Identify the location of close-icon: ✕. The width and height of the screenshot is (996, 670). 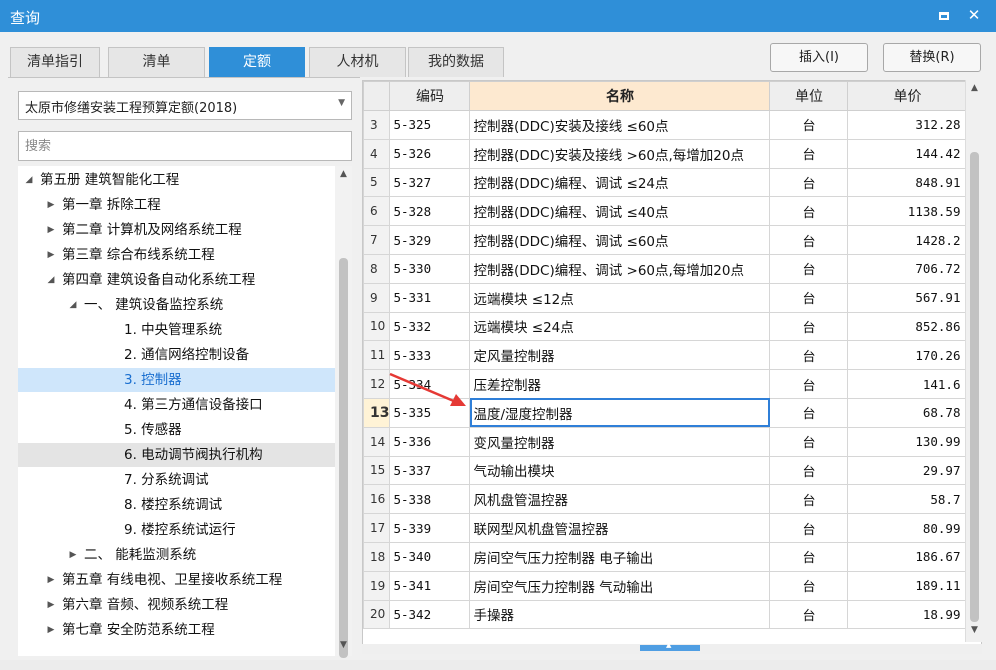
(974, 15).